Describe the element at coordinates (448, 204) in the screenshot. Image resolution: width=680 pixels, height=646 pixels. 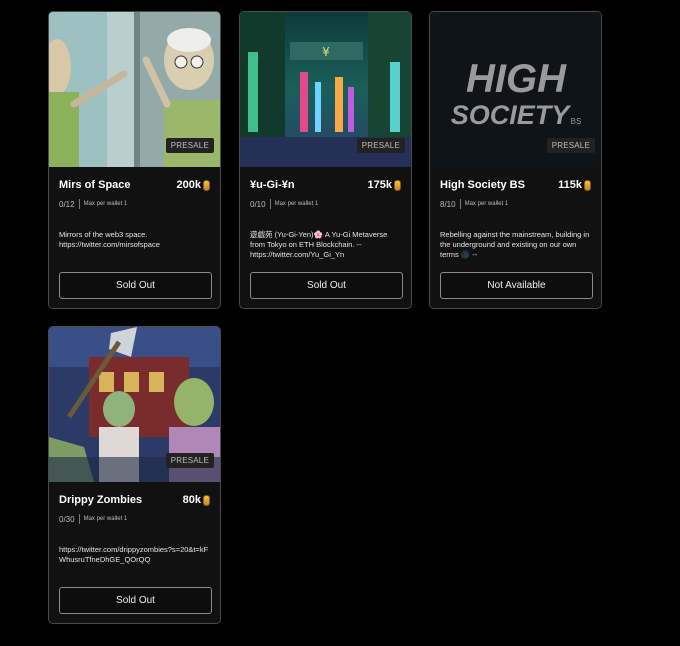
I see `mint-count: 8/10` at that location.